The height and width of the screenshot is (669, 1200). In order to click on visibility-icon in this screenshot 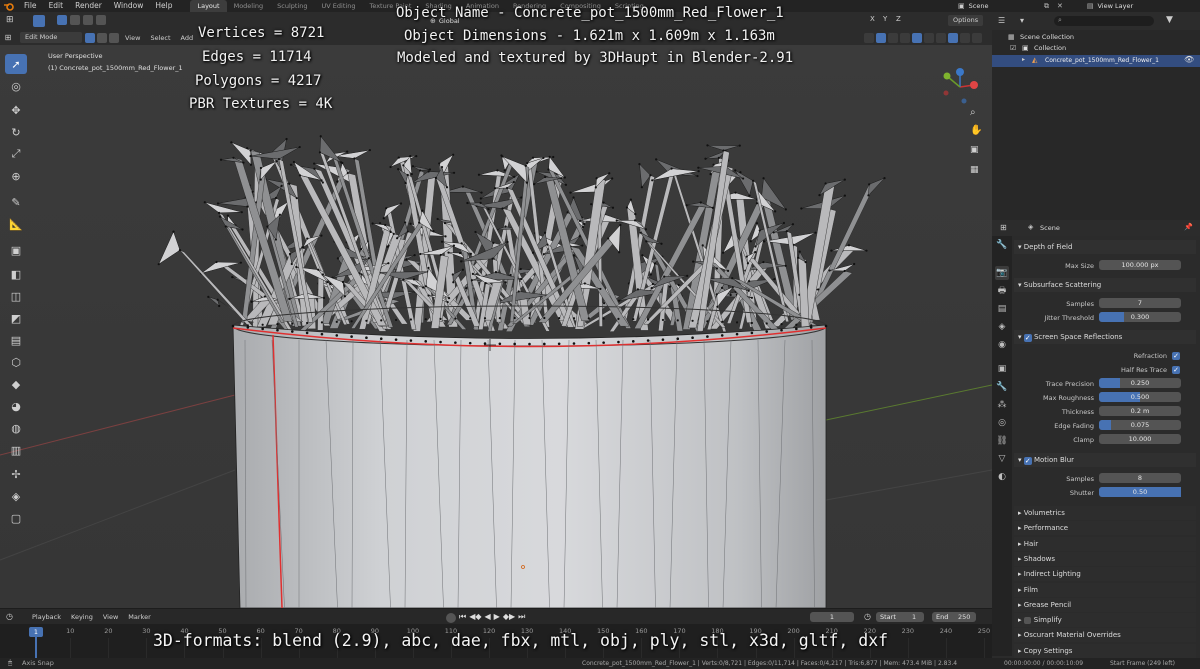, I will do `click(905, 37)`.